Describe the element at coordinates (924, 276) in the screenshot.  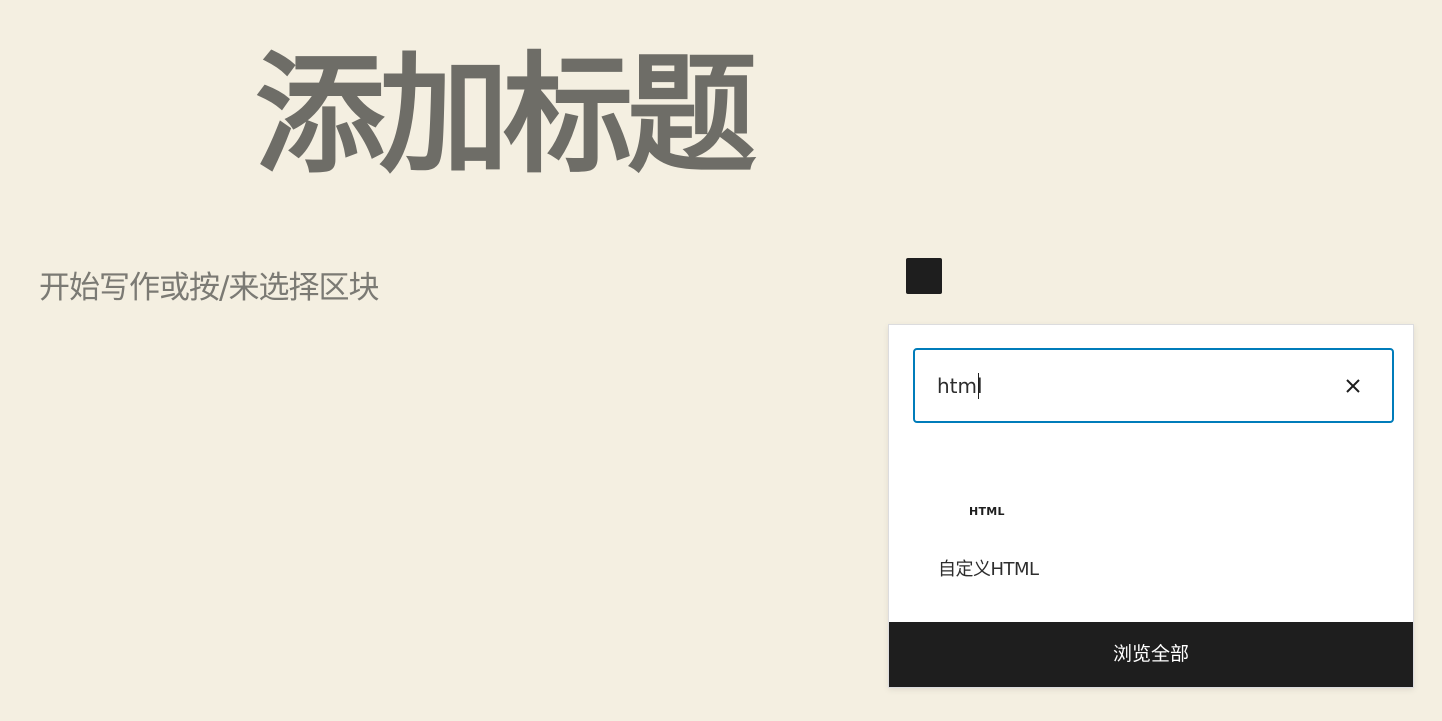
I see `block-inserter-toggle` at that location.